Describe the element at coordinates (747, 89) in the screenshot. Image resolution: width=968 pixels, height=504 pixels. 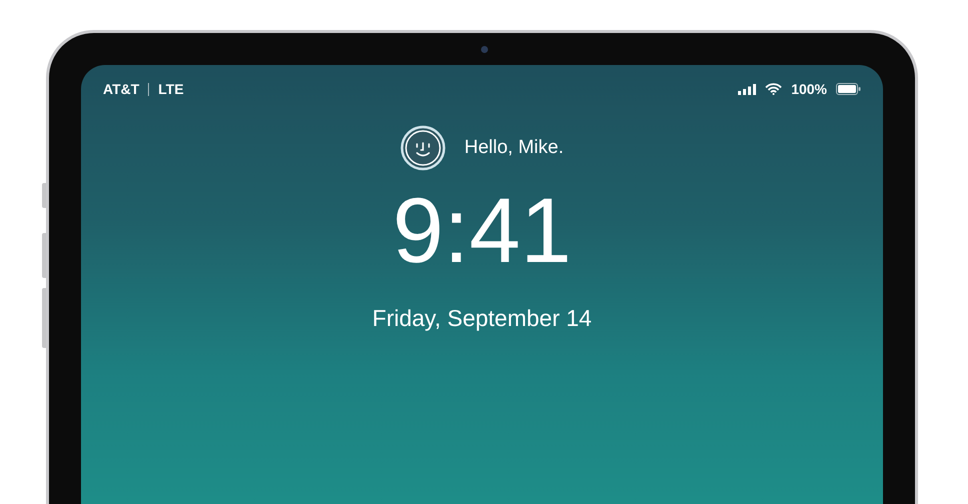
I see `signal-icon` at that location.